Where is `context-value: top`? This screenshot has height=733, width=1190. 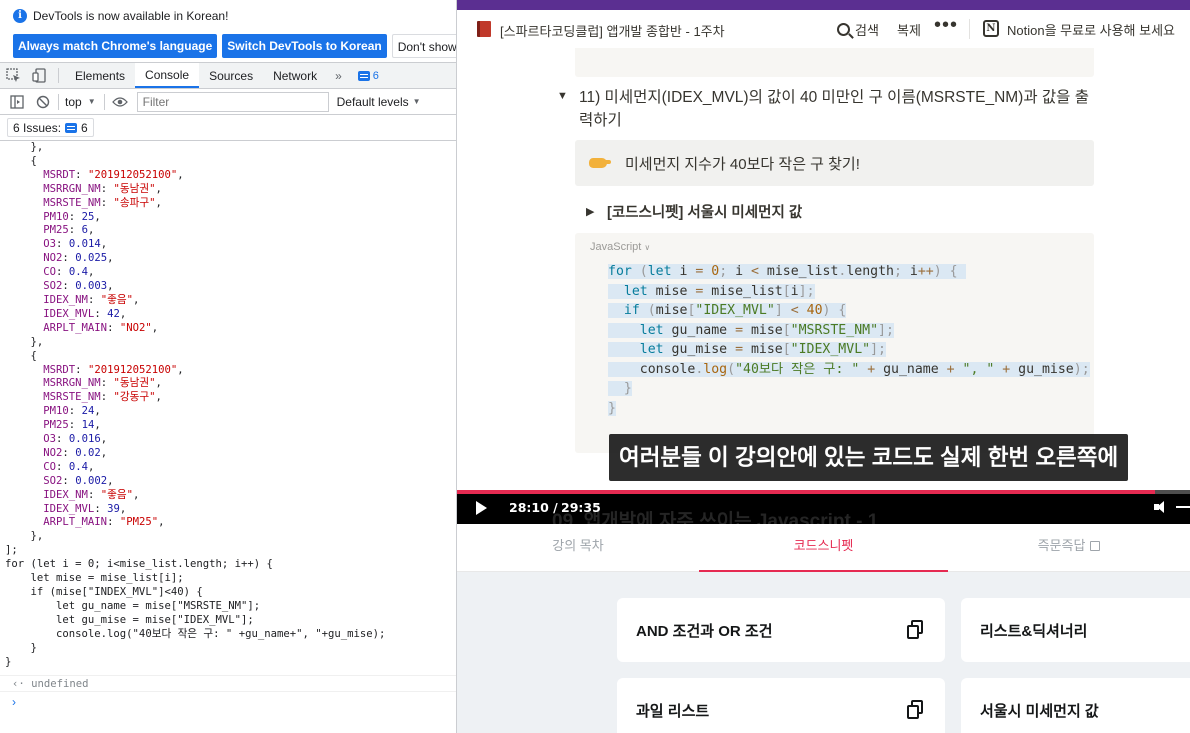
context-value: top is located at coordinates (73, 101).